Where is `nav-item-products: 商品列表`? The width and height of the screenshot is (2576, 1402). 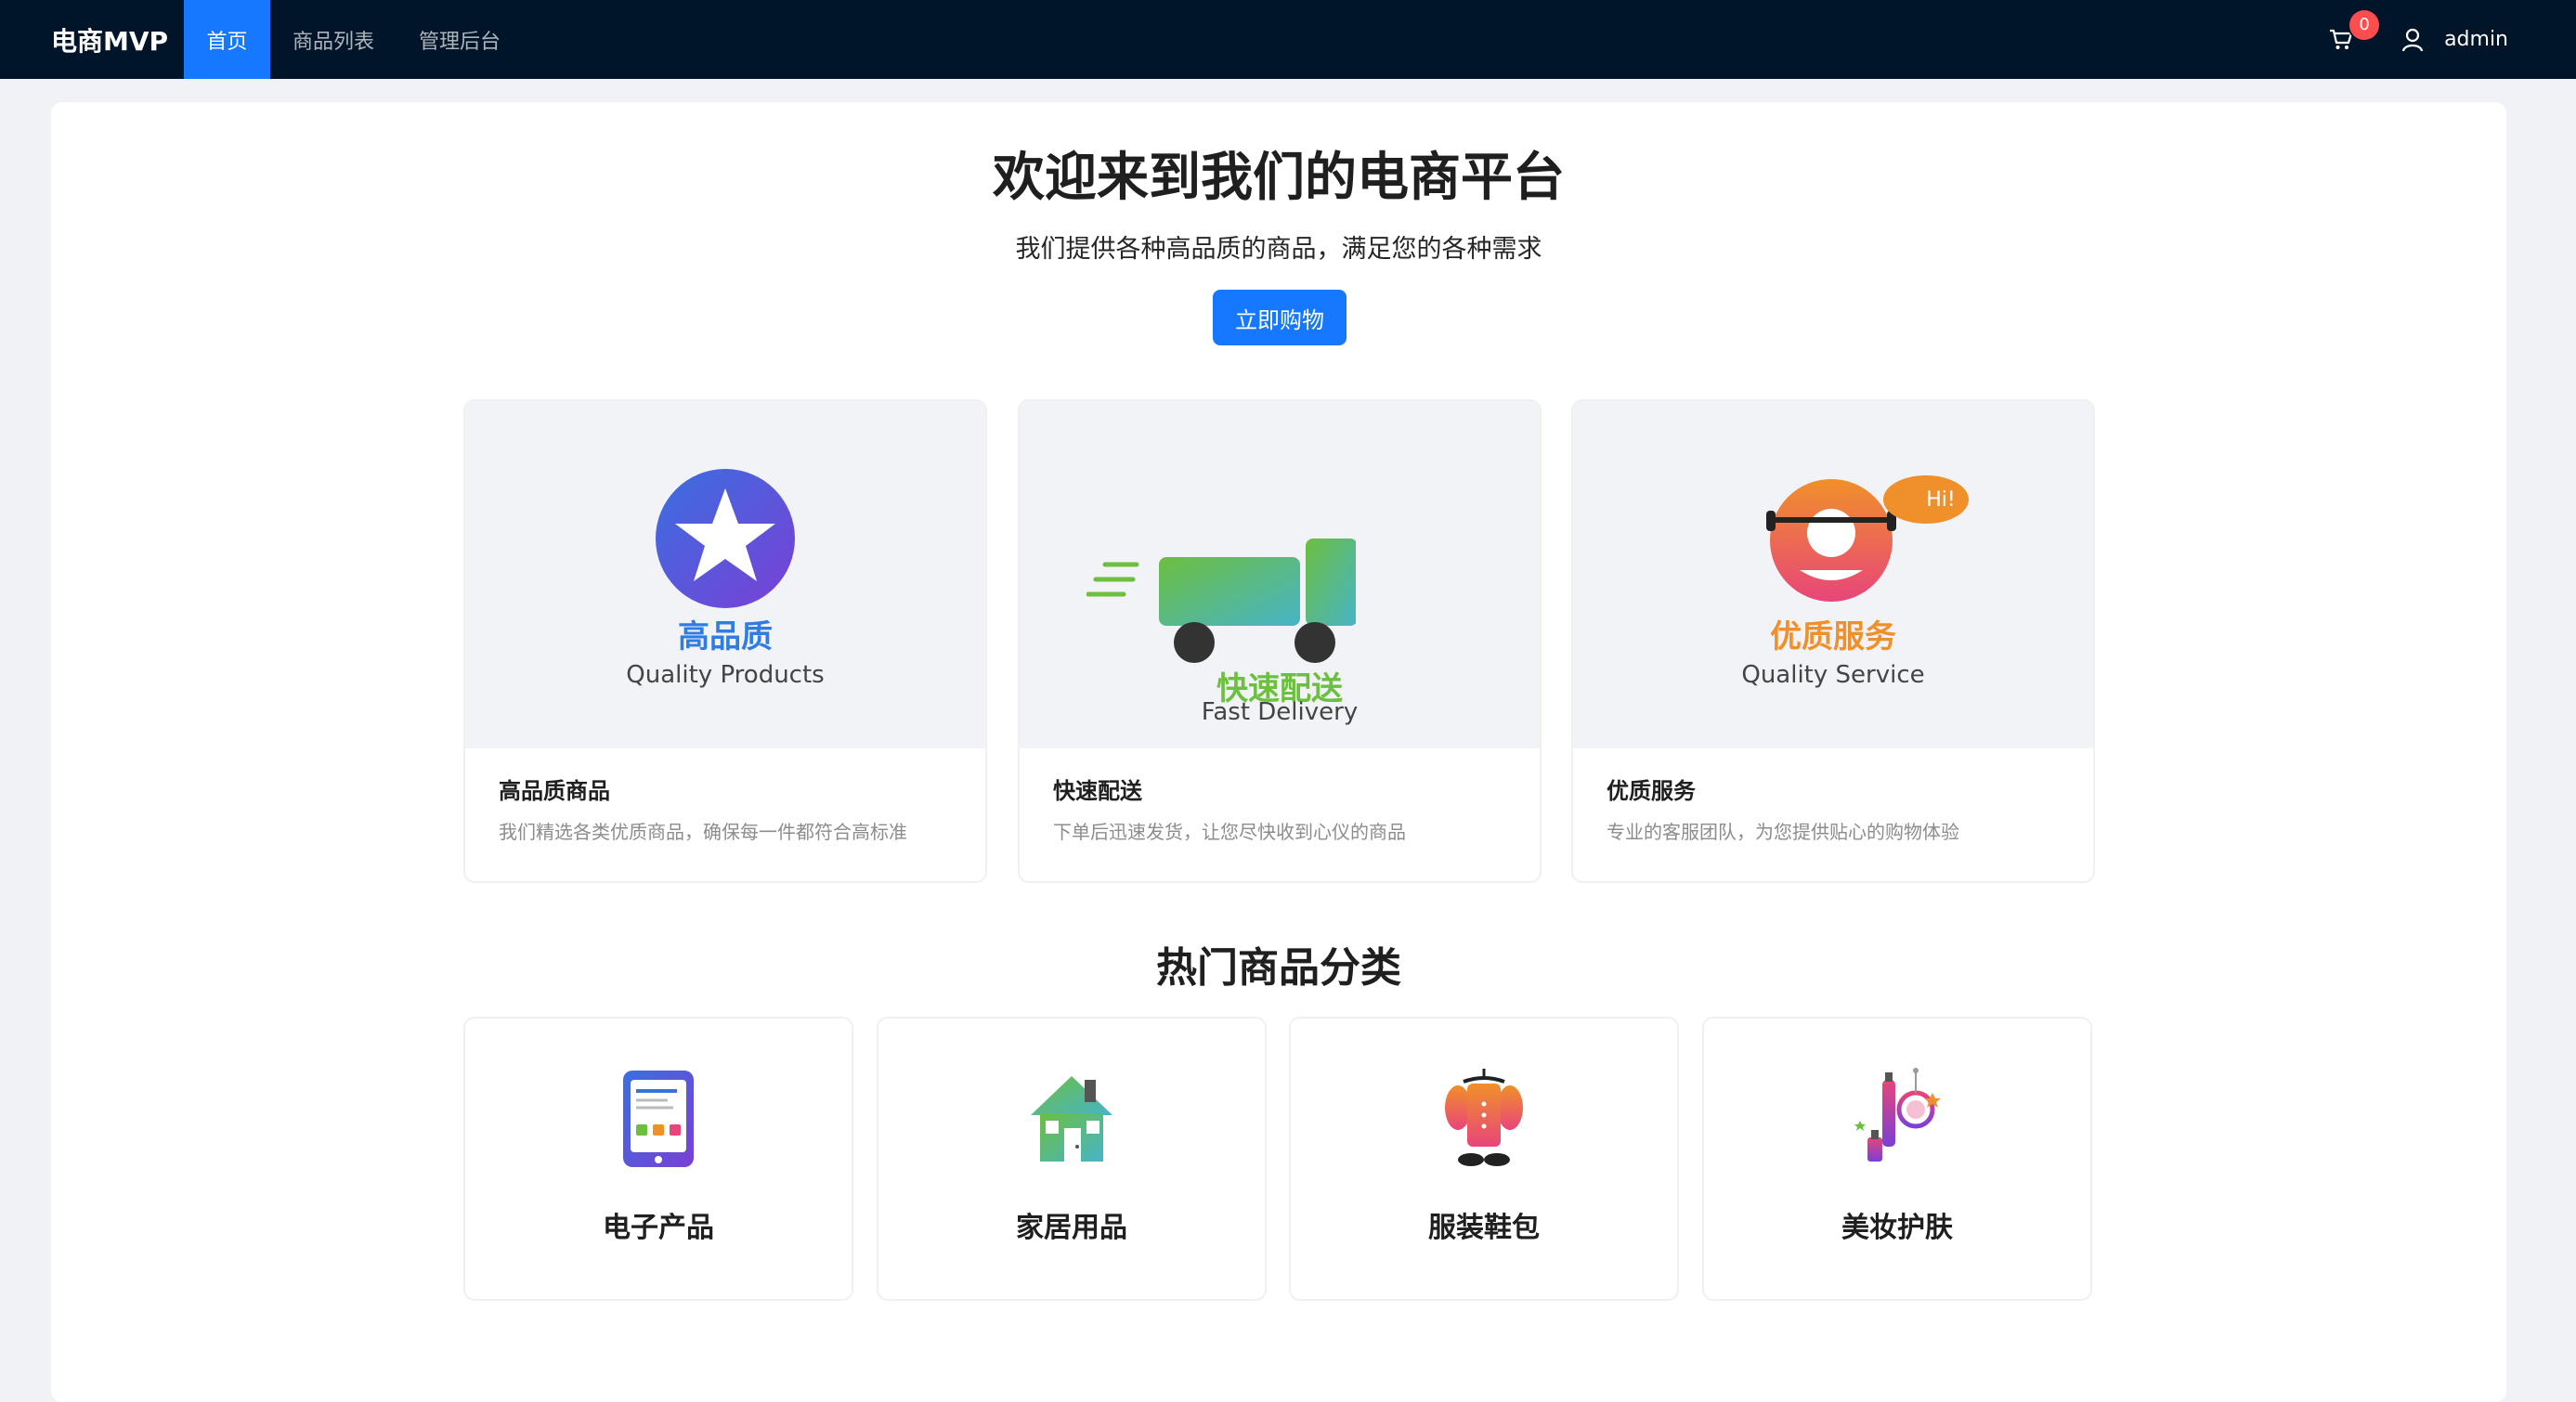 nav-item-products: 商品列表 is located at coordinates (333, 39).